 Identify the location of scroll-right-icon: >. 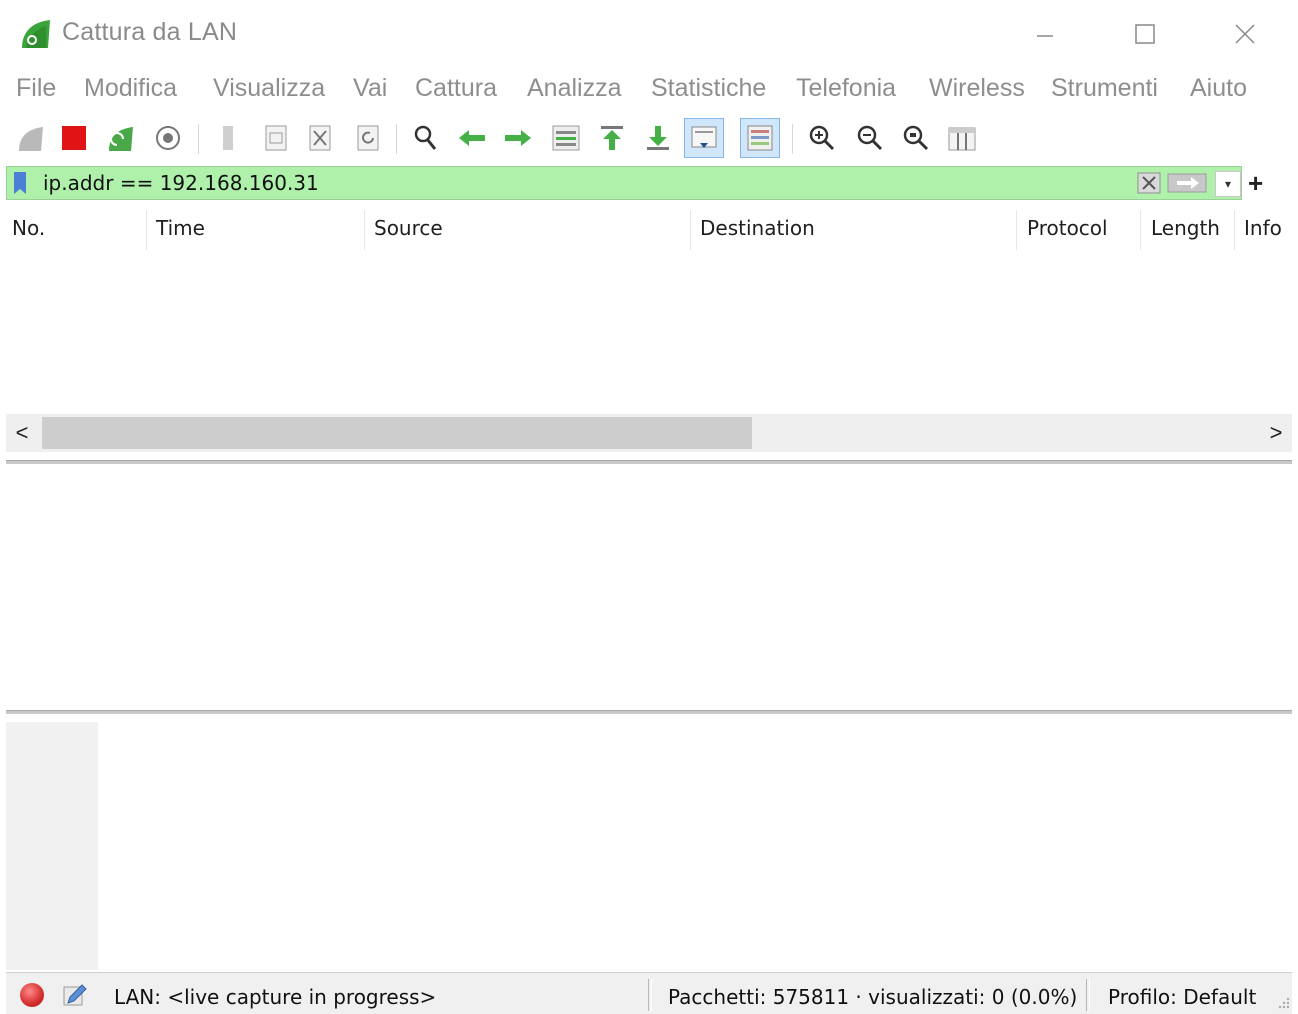
(1276, 433).